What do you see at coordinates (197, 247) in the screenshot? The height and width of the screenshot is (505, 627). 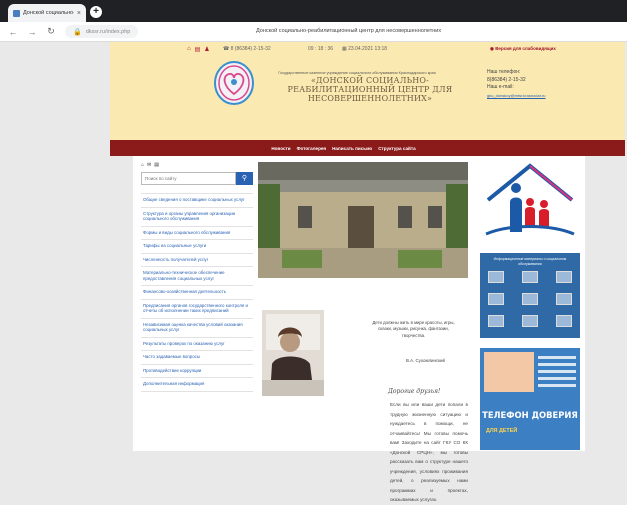 I see `sidebar-item: Тарифы на социальные услуги` at bounding box center [197, 247].